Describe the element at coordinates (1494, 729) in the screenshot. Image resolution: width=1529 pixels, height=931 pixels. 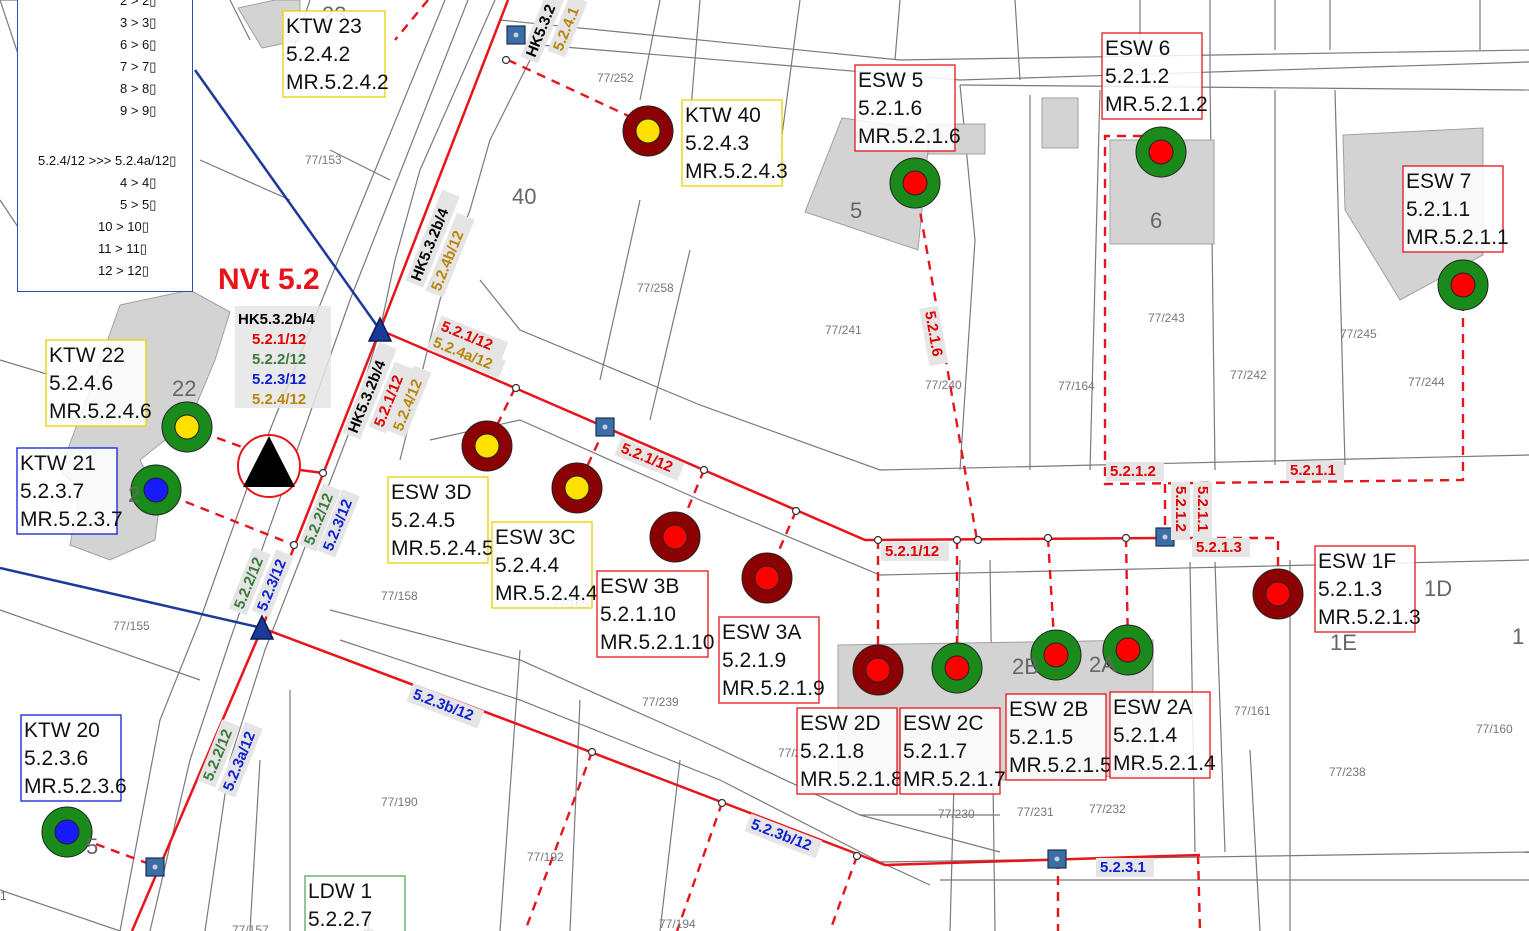
I see `parcel-id: 77/160` at that location.